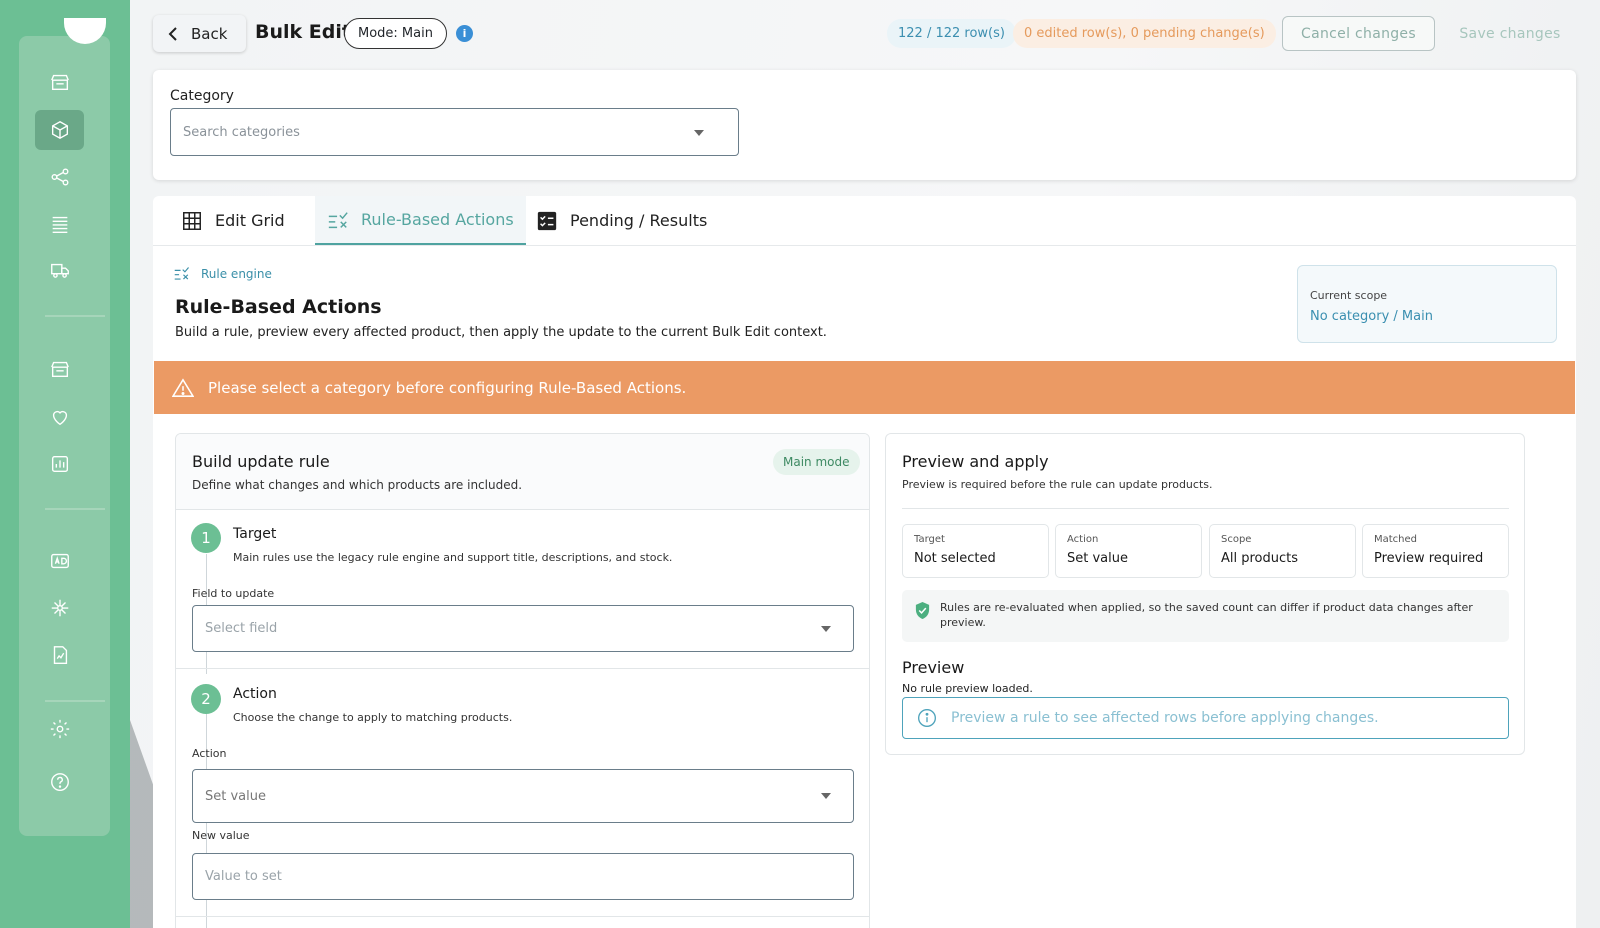 Image resolution: width=1600 pixels, height=928 pixels. I want to click on action-select: Set value, so click(523, 796).